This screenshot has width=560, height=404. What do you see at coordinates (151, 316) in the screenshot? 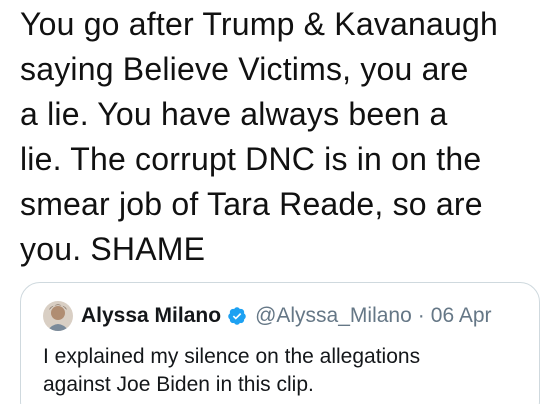
I see `display-name: Alyssa Milano` at bounding box center [151, 316].